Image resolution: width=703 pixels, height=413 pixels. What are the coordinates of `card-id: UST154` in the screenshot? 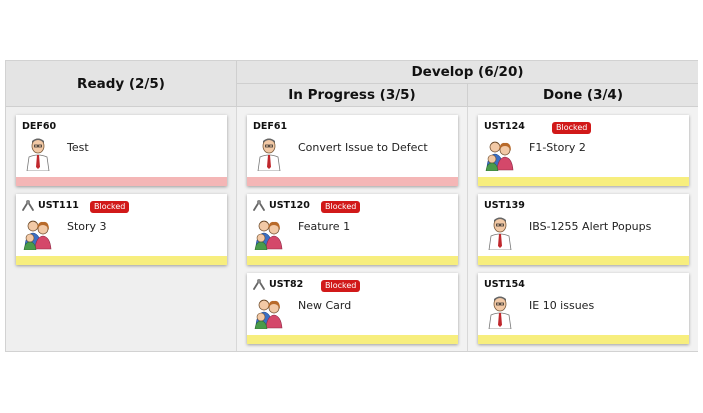 It's located at (504, 284).